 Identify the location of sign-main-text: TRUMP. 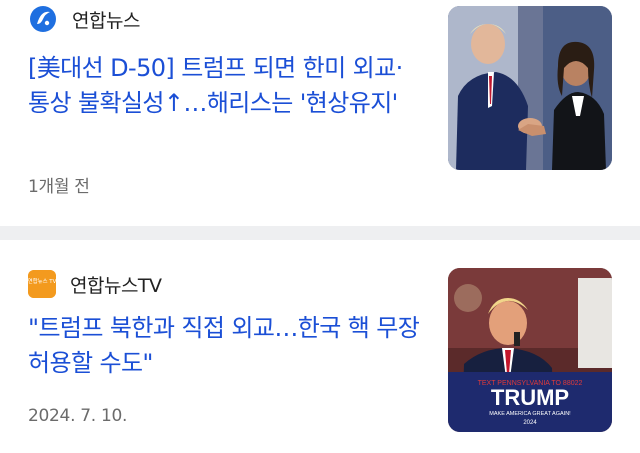
(530, 397).